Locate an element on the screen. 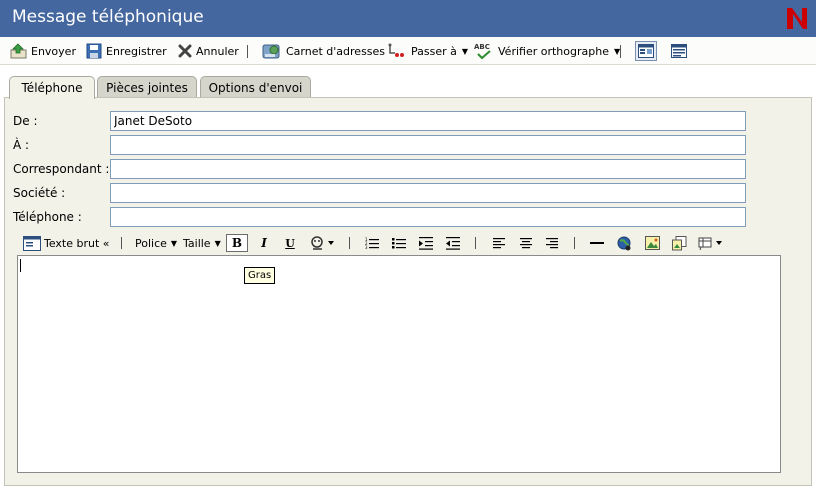  novell-logo-icon is located at coordinates (797, 18).